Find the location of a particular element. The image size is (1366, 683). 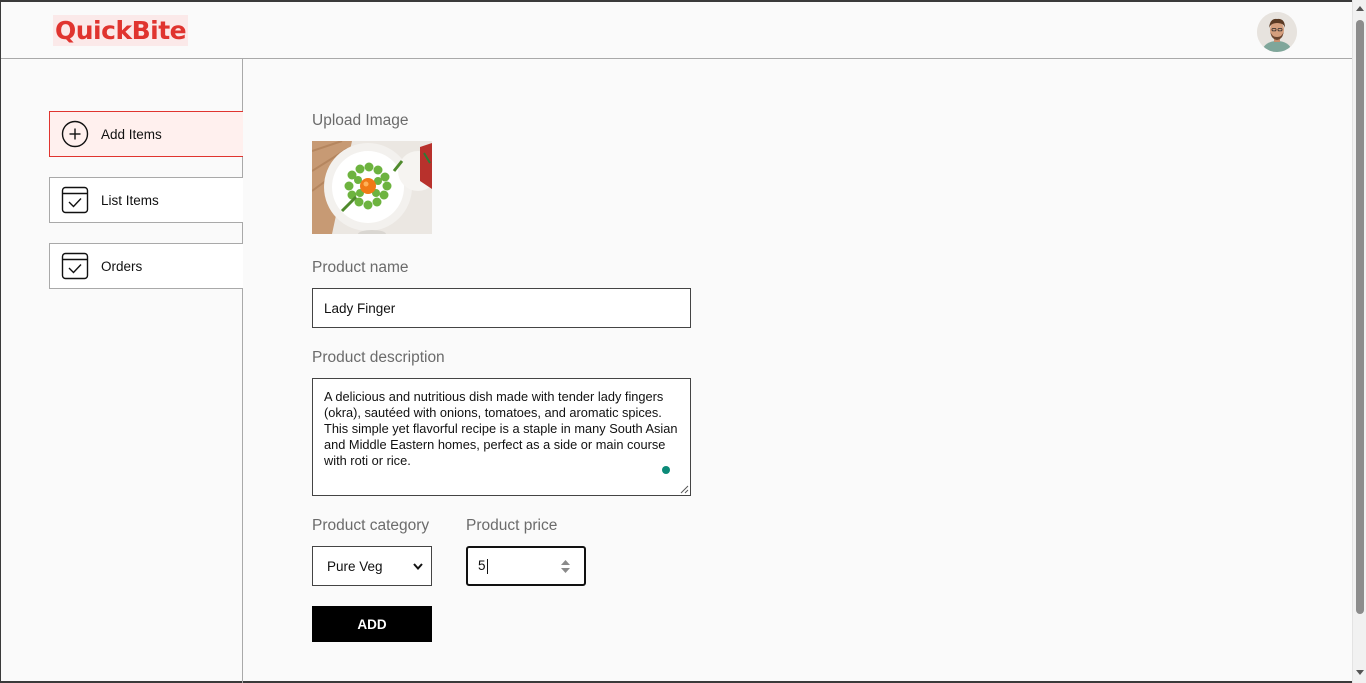

avatar is located at coordinates (1277, 32).